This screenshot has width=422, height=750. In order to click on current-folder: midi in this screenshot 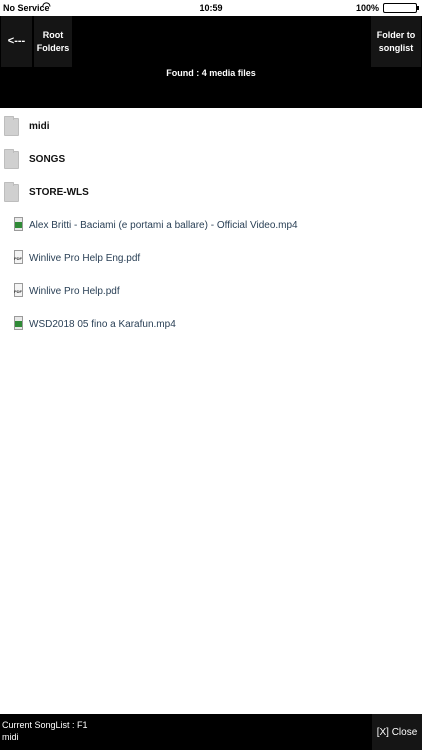, I will do `click(10, 737)`.